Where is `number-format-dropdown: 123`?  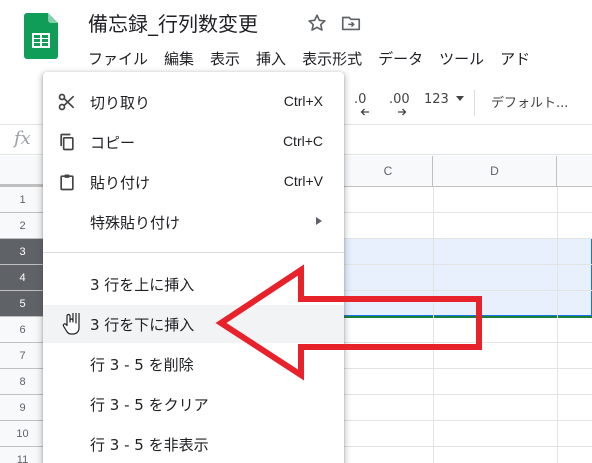 number-format-dropdown: 123 is located at coordinates (444, 99).